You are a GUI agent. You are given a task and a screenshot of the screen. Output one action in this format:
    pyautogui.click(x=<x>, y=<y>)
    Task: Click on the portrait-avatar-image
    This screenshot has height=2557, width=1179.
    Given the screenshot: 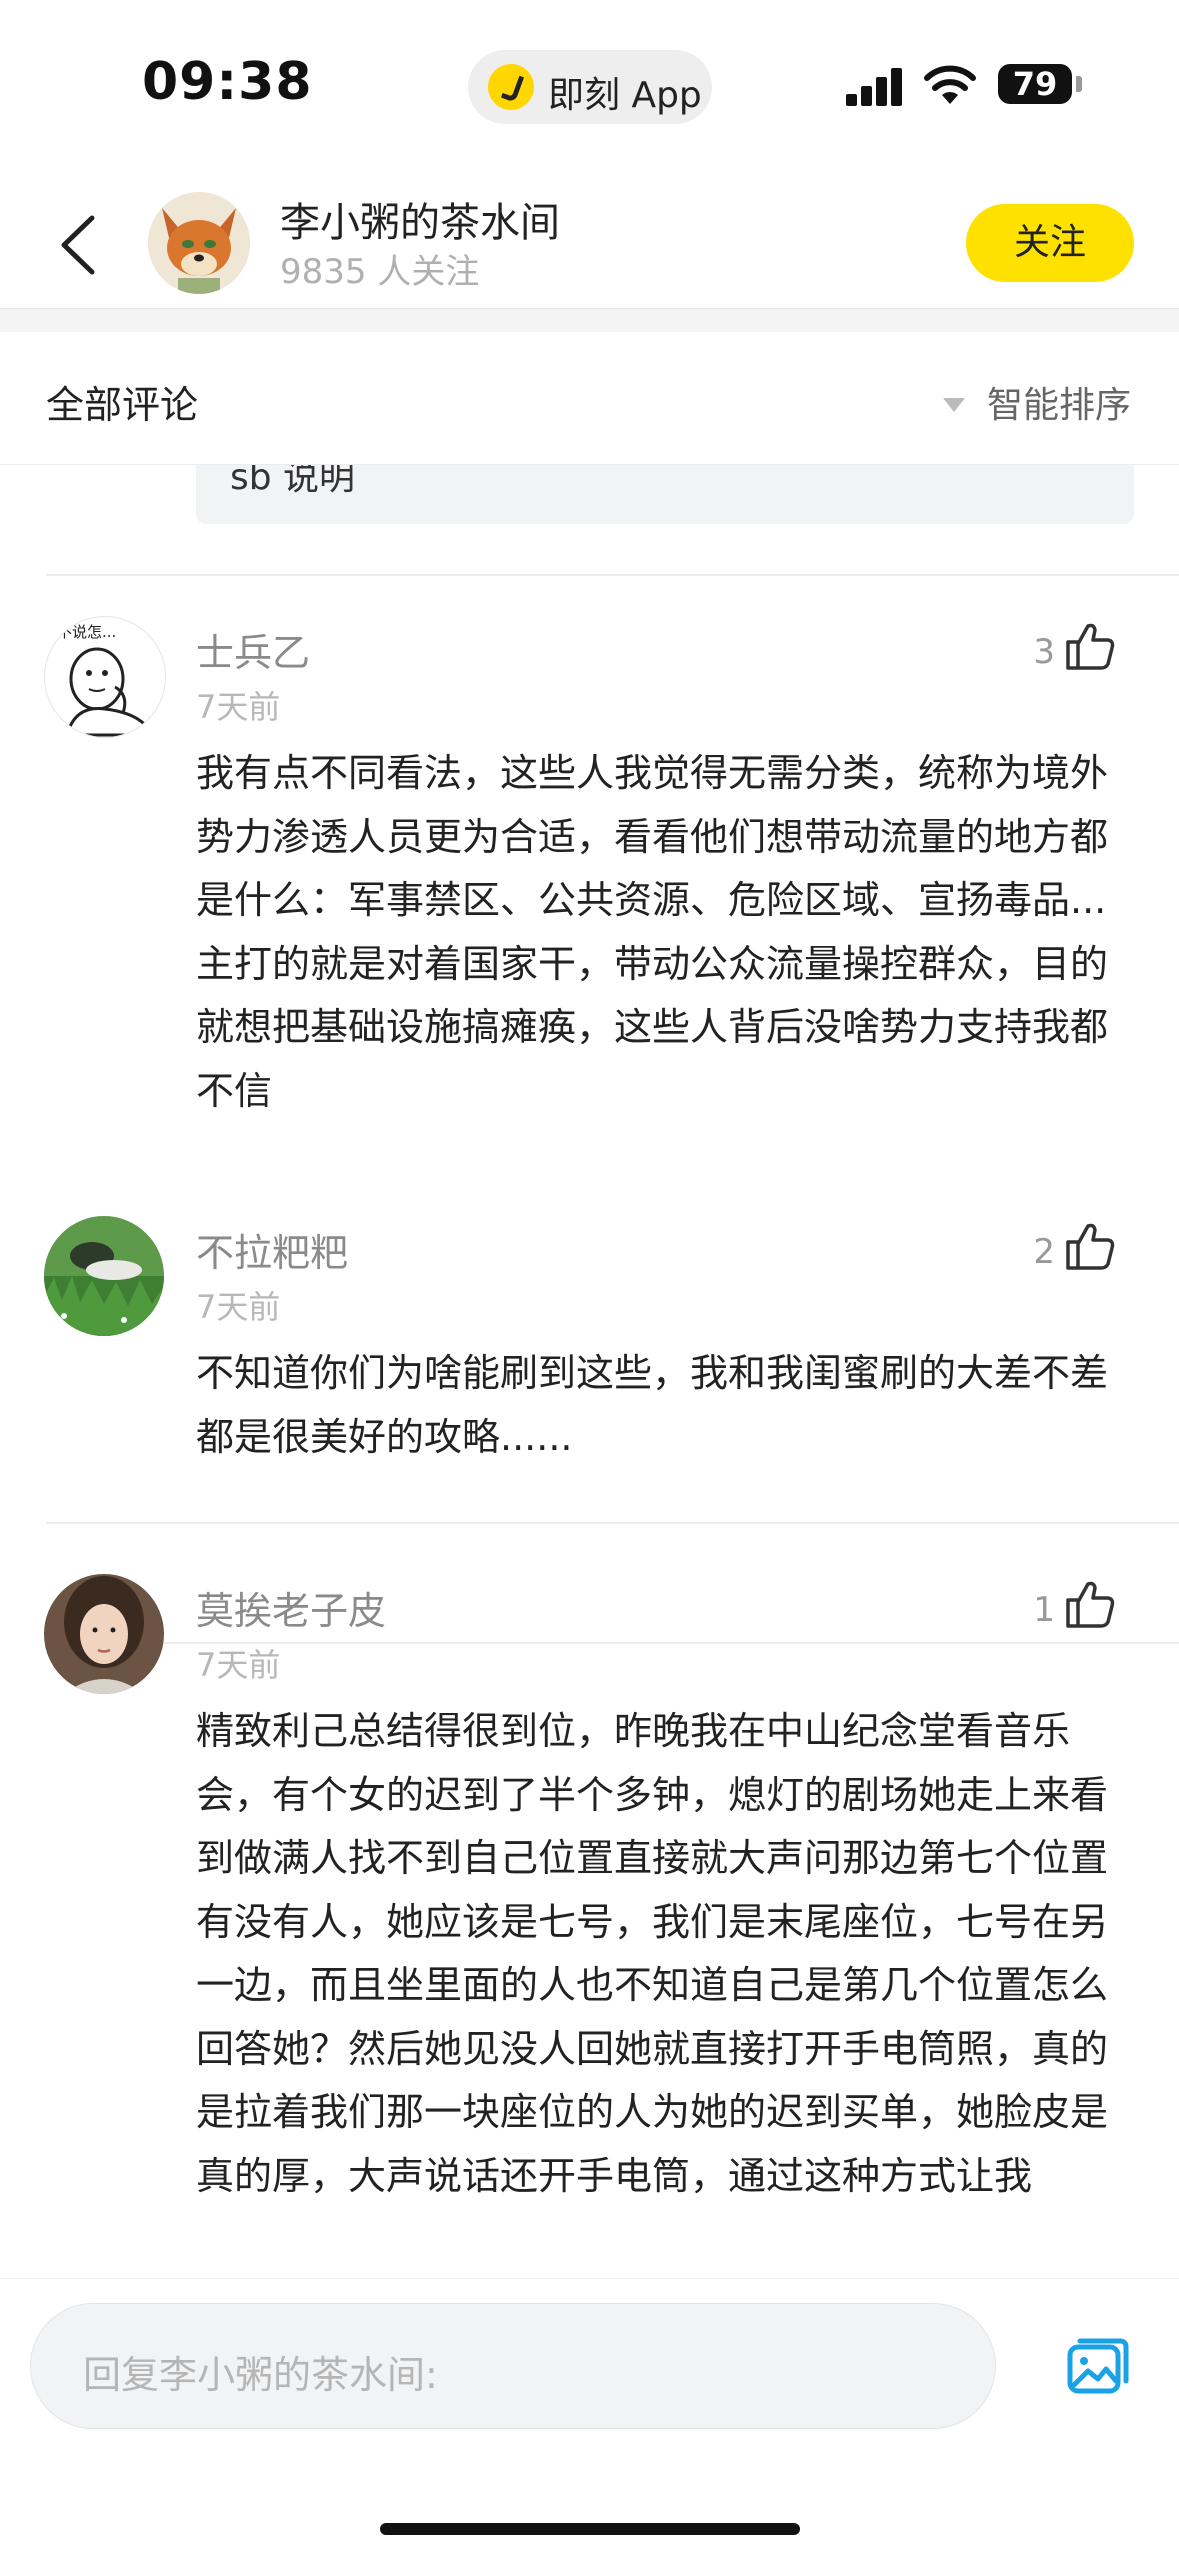 What is the action you would take?
    pyautogui.click(x=104, y=1634)
    